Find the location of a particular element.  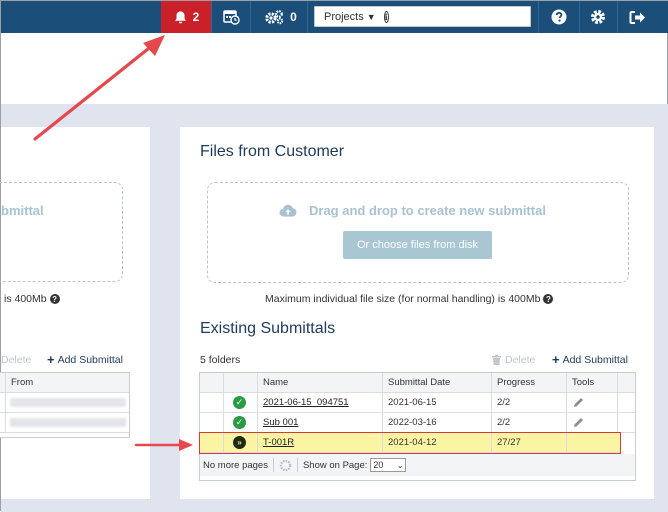

choose-files-button: Or choose files from disk is located at coordinates (417, 245).